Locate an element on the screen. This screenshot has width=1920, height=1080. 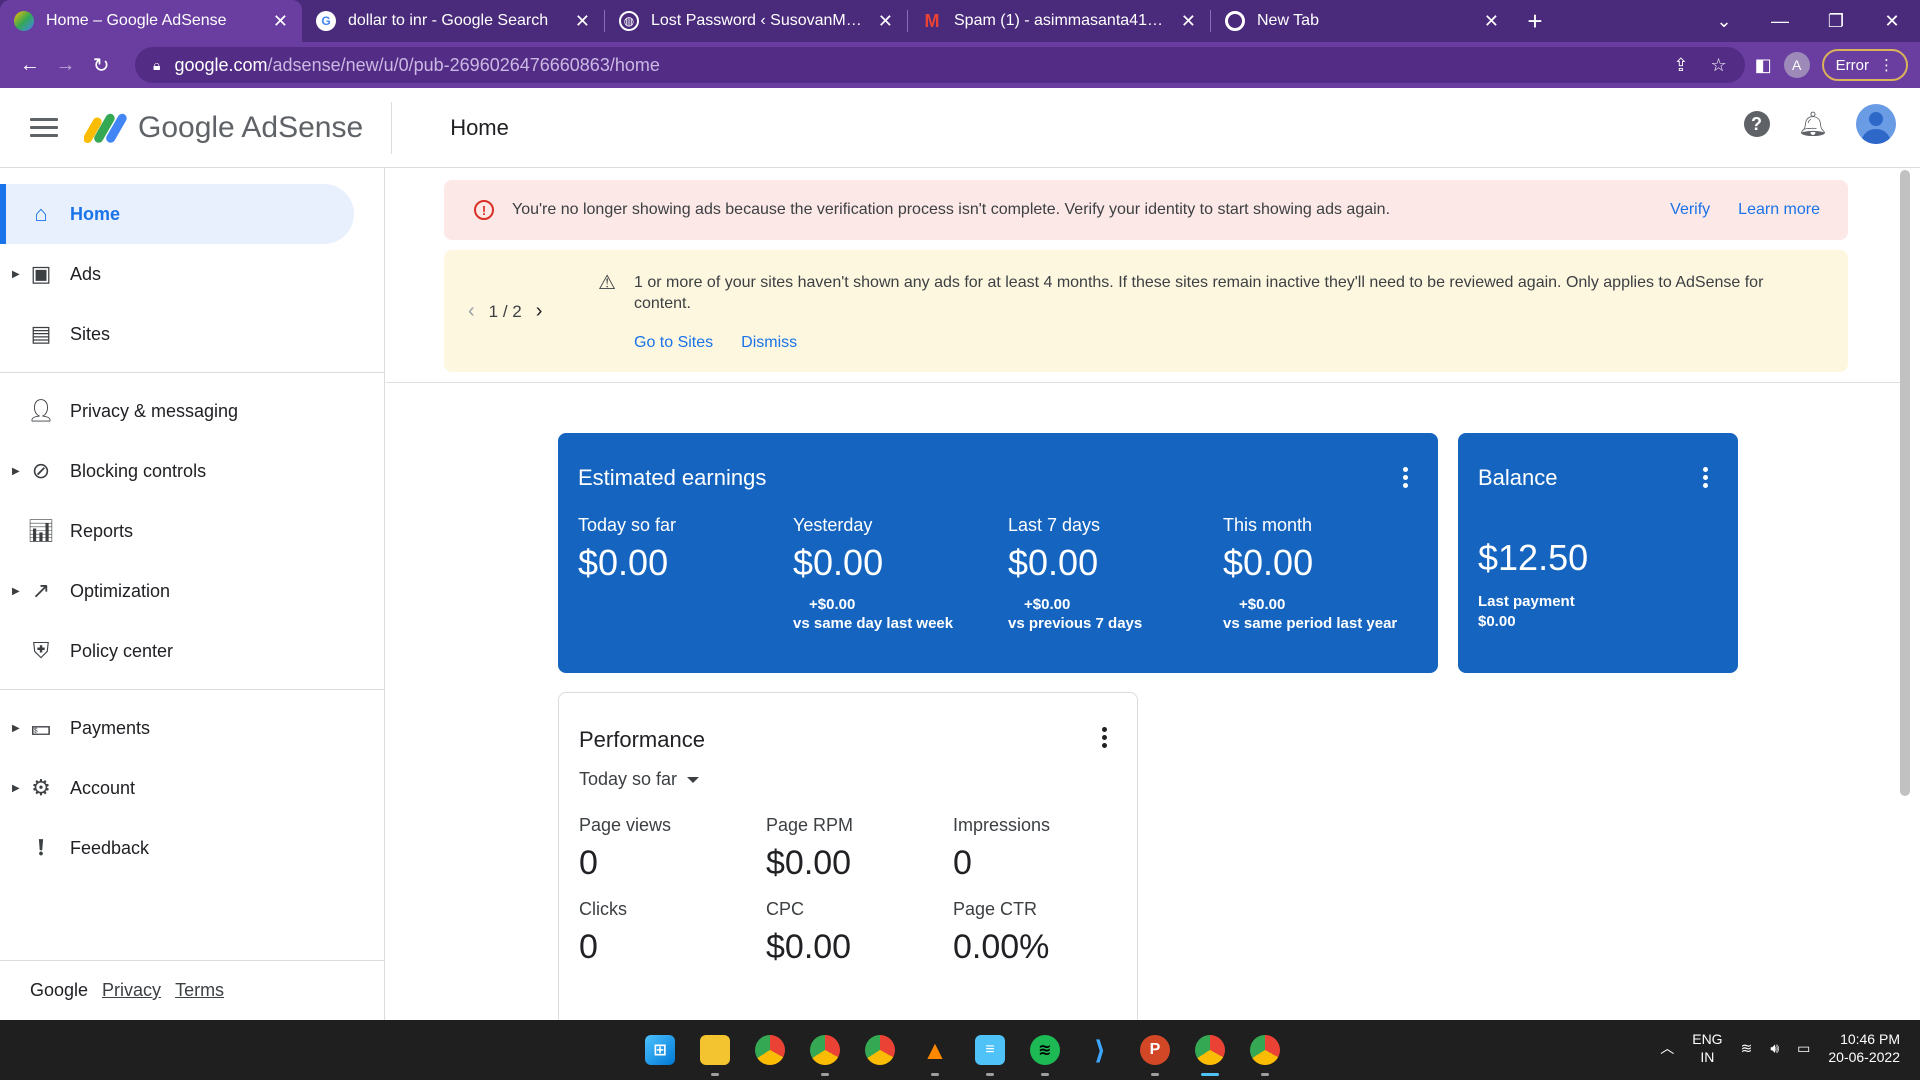
sidebar-item-sites: ▤ Sites is located at coordinates (192, 334).